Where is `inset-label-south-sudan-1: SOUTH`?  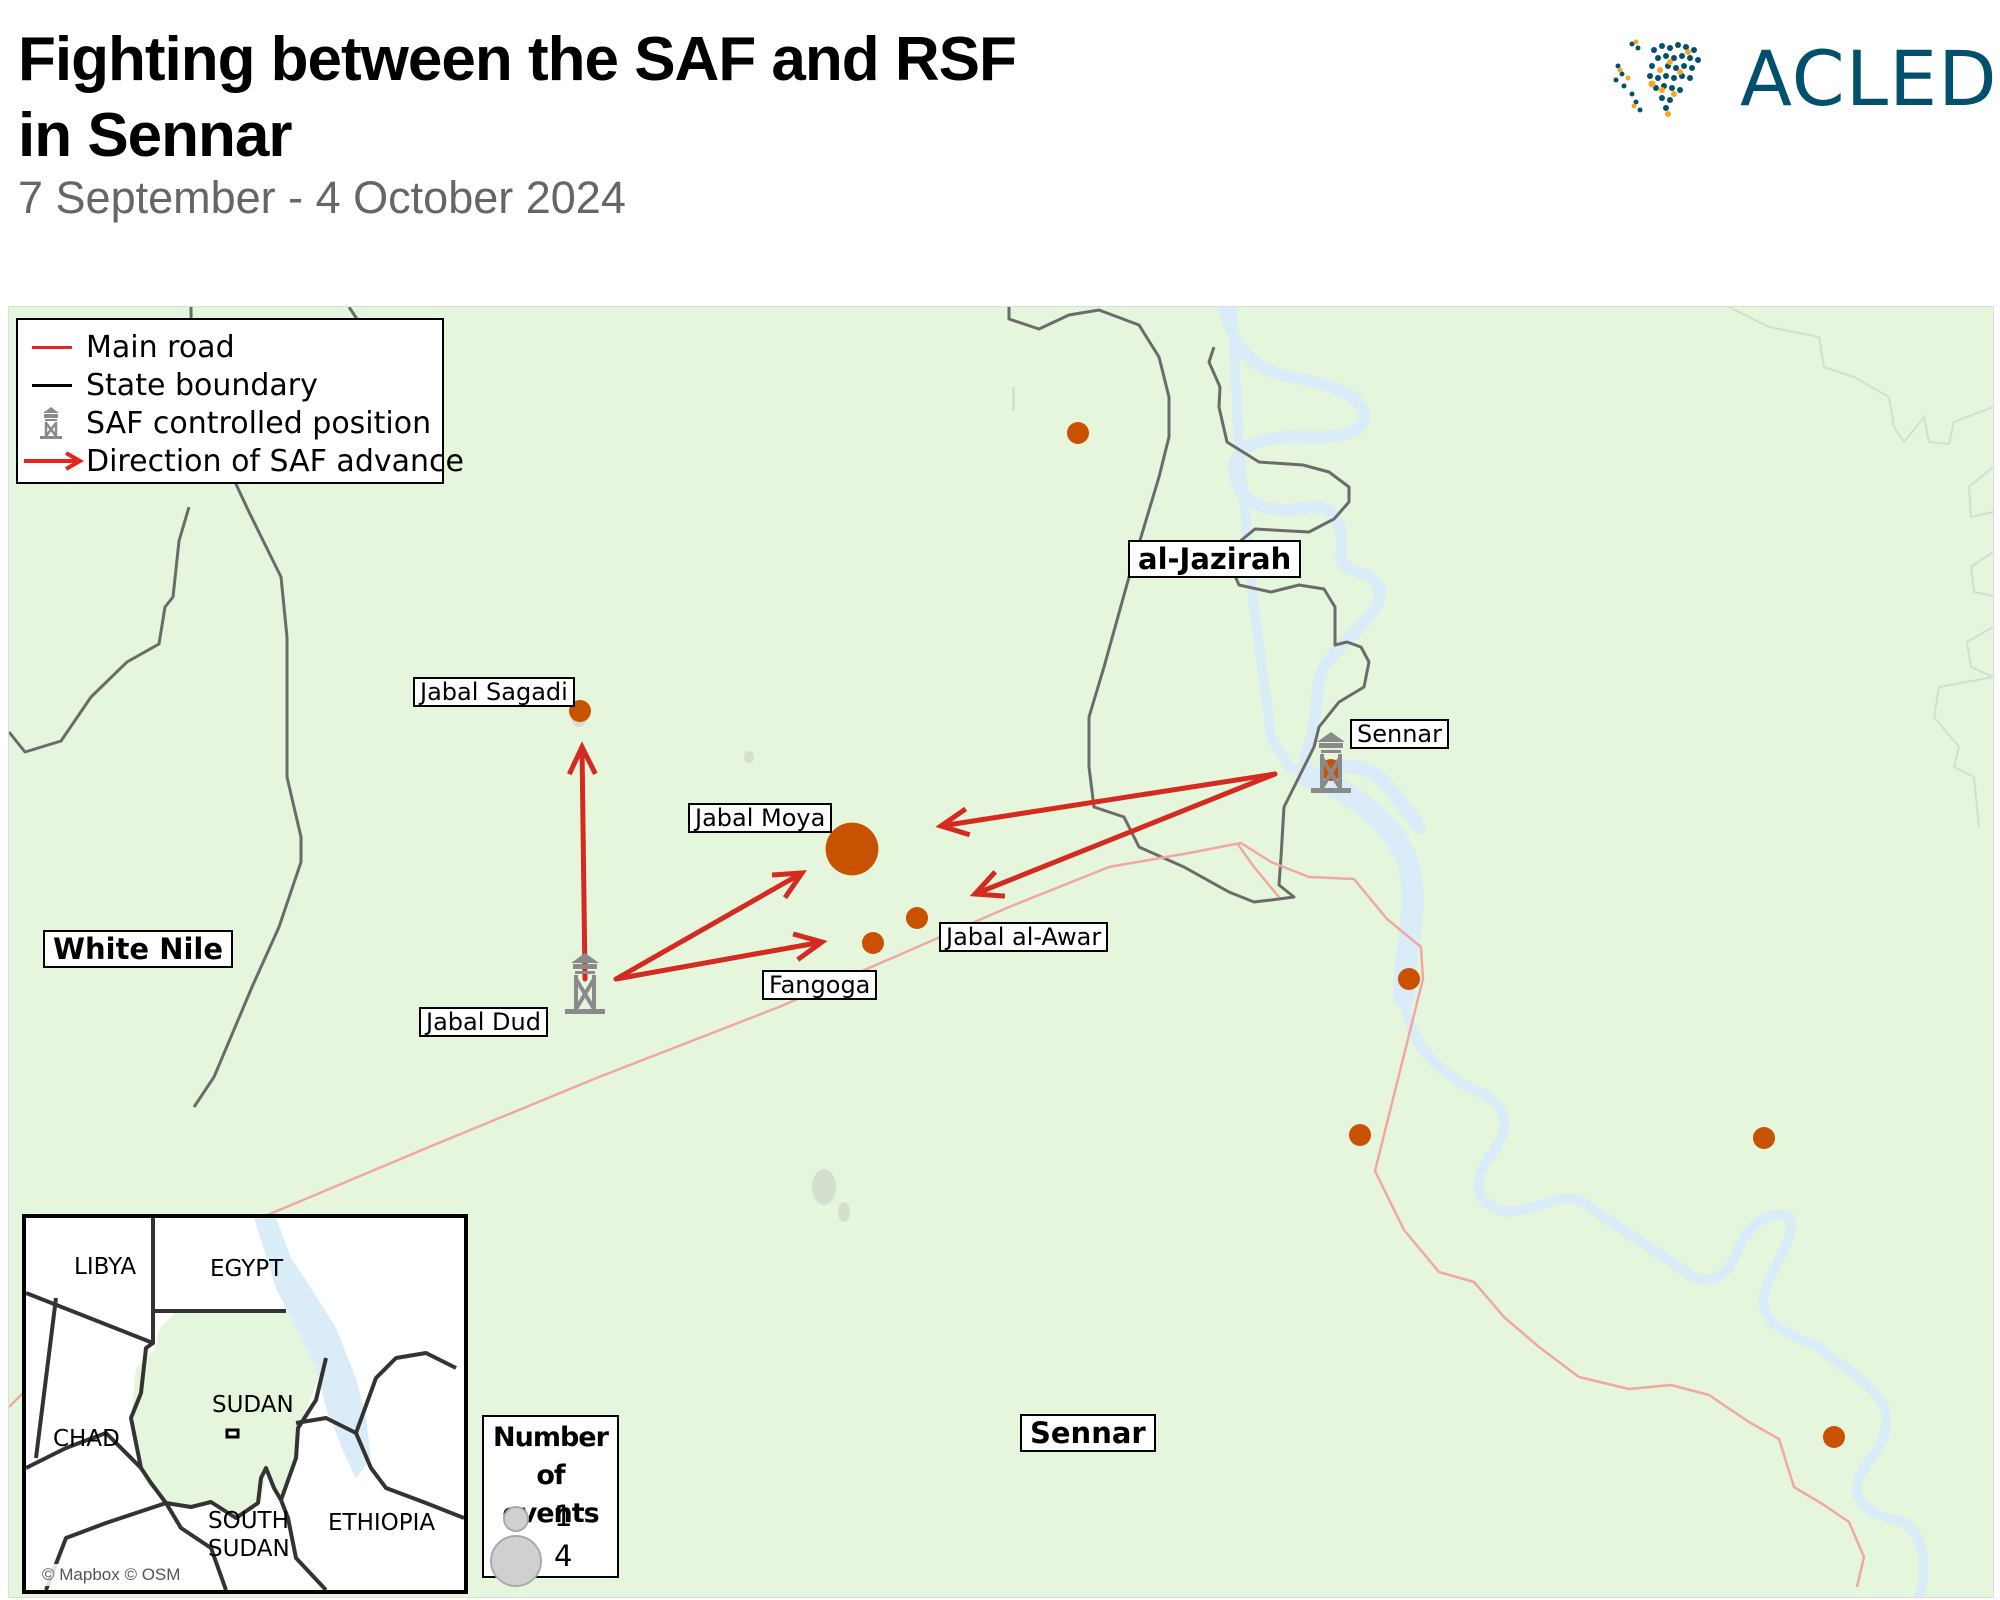
inset-label-south-sudan-1: SOUTH is located at coordinates (248, 1521).